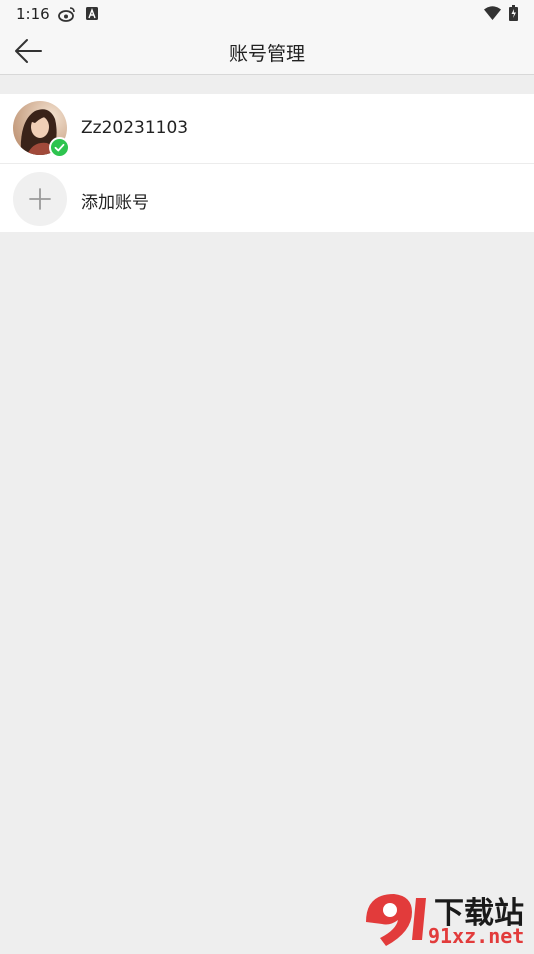  Describe the element at coordinates (59, 147) in the screenshot. I see `active-check-icon` at that location.